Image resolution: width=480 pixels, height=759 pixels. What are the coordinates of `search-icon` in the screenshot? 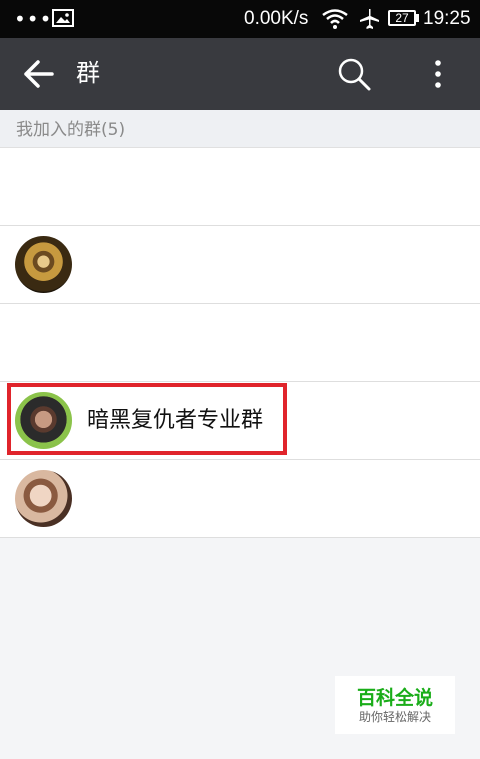 It's located at (354, 74).